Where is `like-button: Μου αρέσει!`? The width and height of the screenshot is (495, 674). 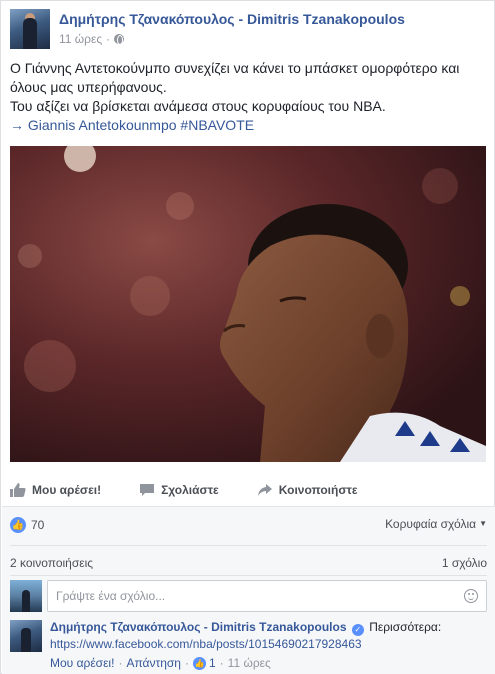
like-button: Μου αρέσει! is located at coordinates (55, 490).